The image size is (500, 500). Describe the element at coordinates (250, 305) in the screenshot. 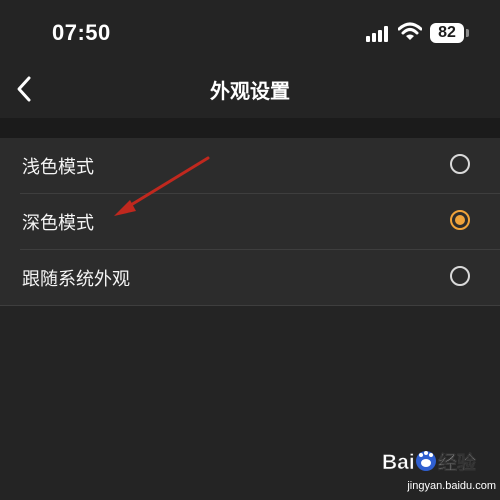

I see `divider` at that location.